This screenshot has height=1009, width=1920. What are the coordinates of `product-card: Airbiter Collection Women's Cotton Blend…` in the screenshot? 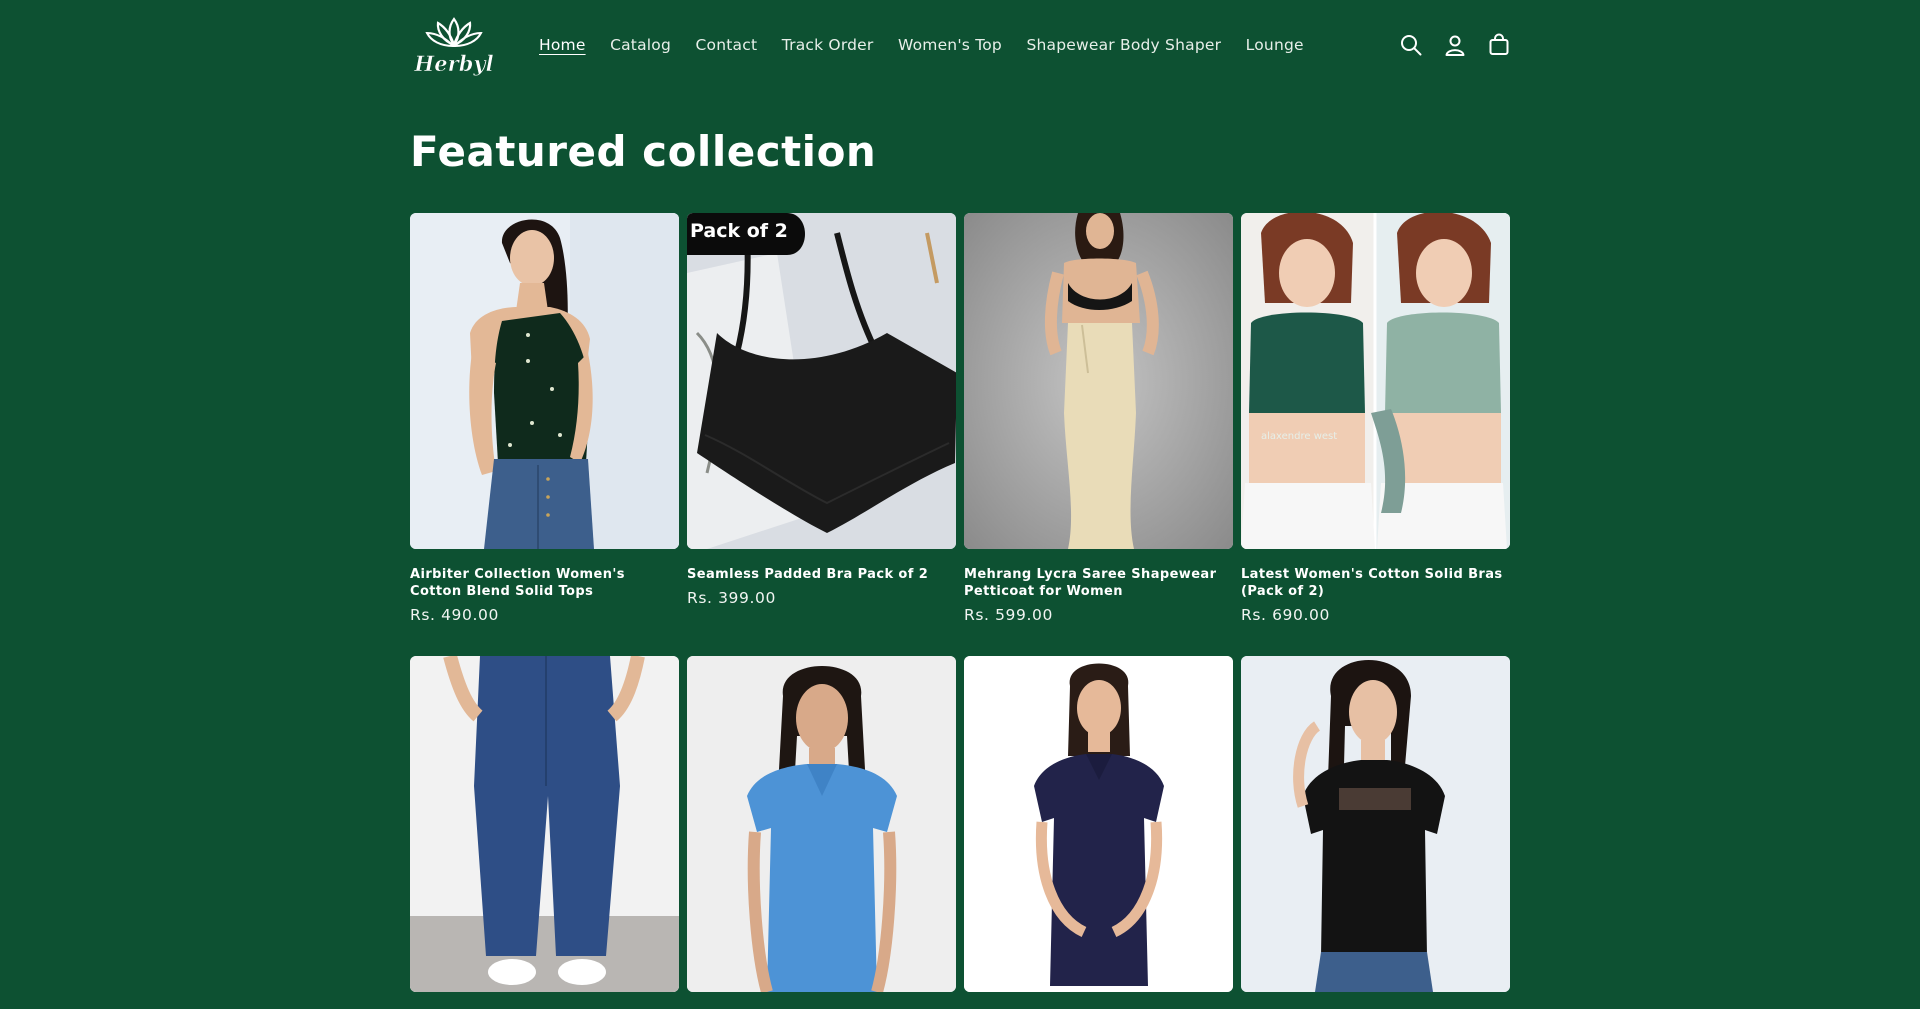 It's located at (544, 418).